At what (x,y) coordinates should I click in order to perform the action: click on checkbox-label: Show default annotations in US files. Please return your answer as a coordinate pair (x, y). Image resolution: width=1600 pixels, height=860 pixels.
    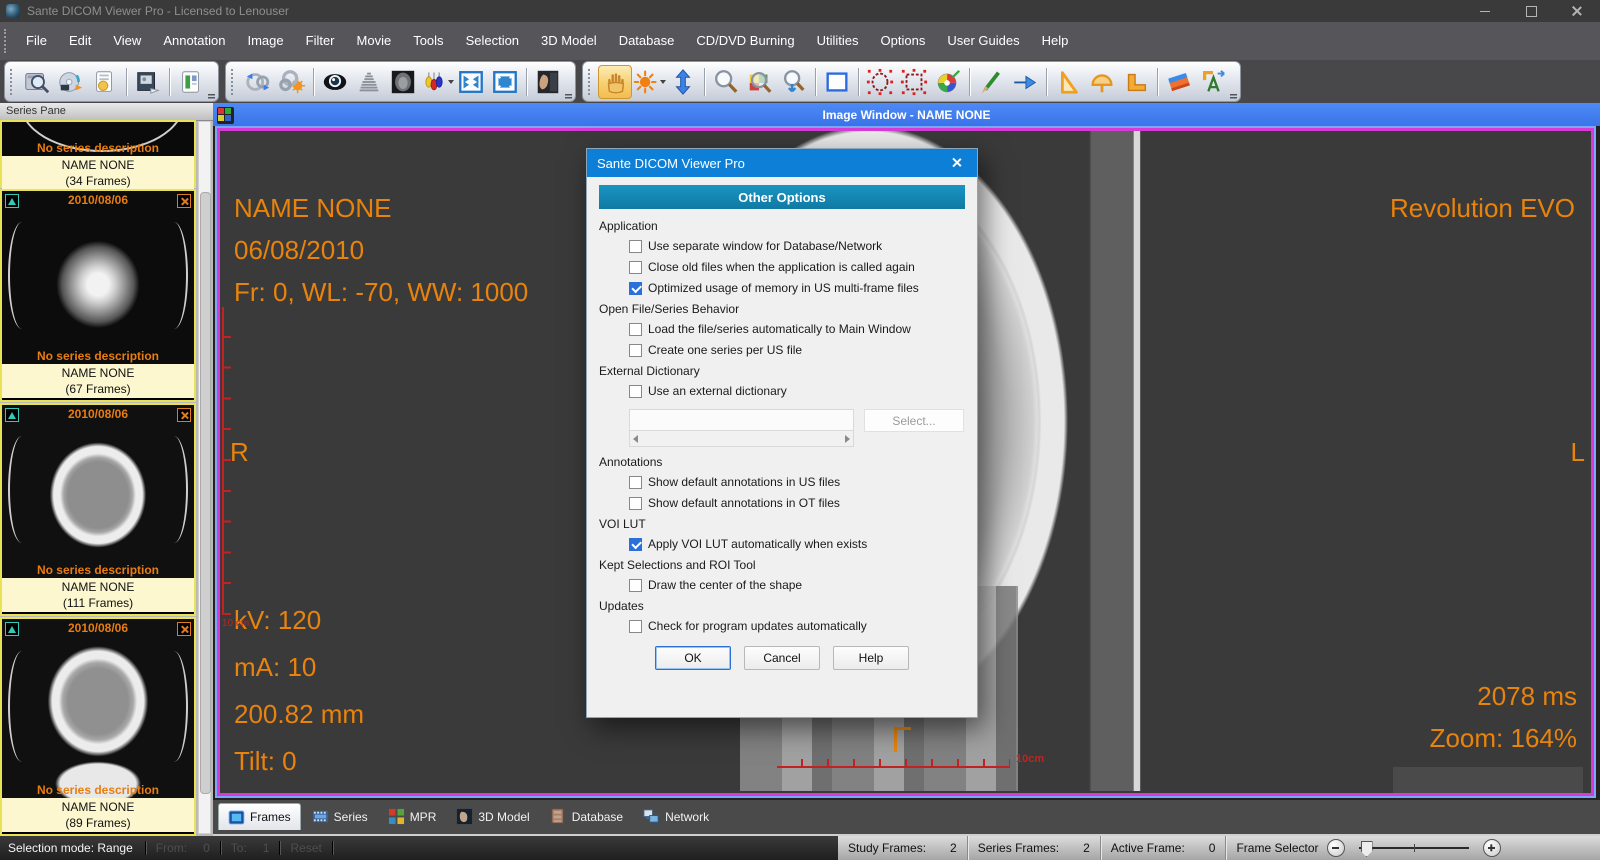
    Looking at the image, I should click on (744, 482).